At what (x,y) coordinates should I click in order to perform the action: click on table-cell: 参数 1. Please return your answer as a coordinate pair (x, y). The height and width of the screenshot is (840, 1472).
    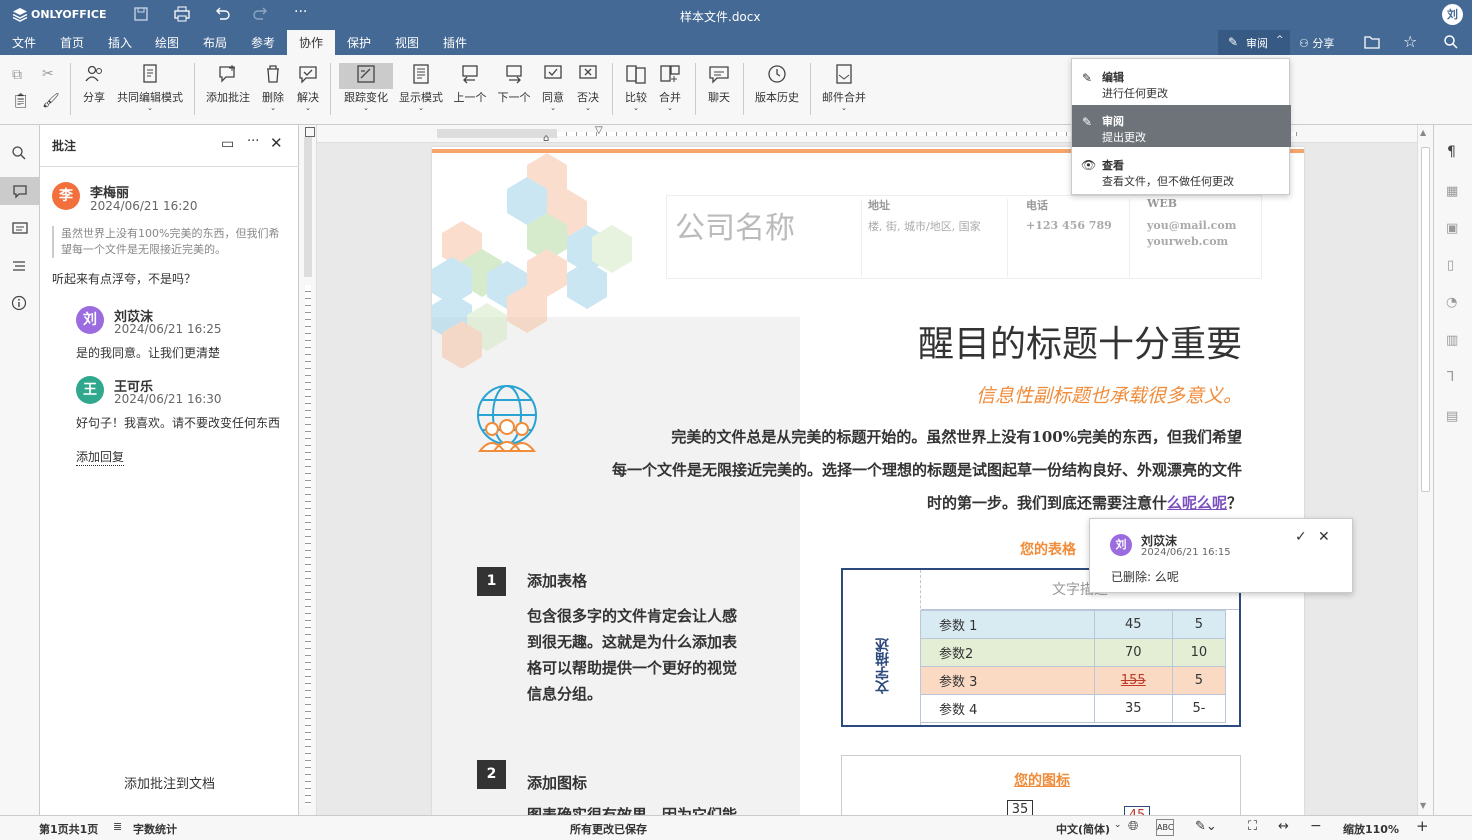
    Looking at the image, I should click on (1007, 624).